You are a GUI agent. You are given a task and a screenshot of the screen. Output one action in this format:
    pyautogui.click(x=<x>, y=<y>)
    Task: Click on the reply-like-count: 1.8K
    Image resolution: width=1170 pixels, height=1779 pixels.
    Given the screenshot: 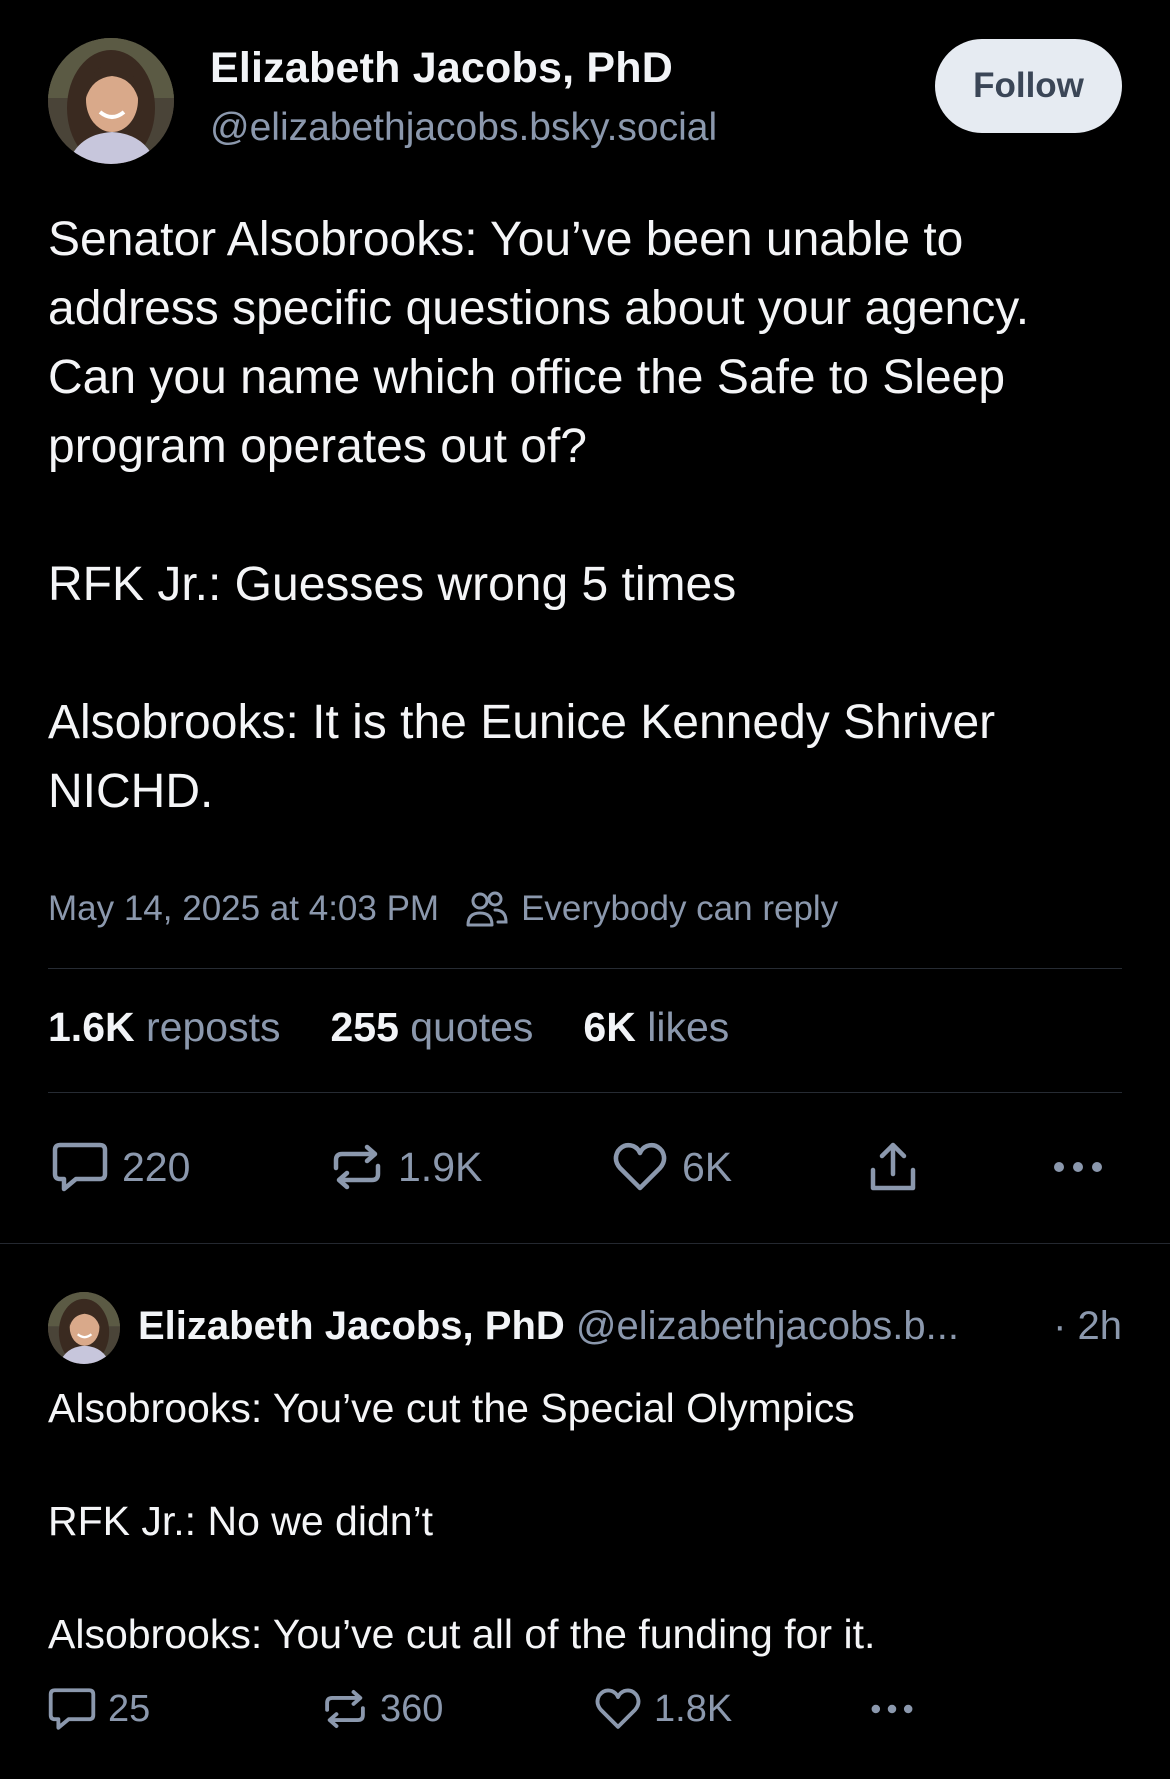 What is the action you would take?
    pyautogui.click(x=693, y=1708)
    